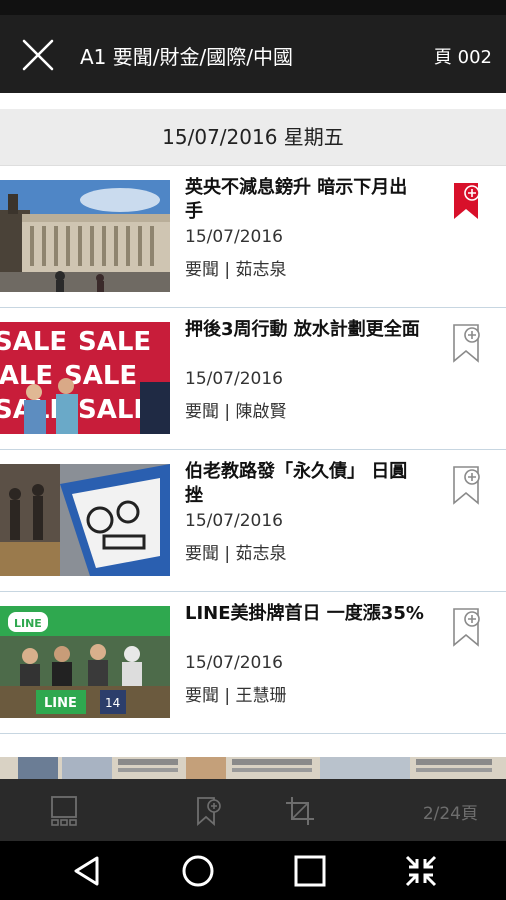 This screenshot has width=506, height=900. What do you see at coordinates (310, 871) in the screenshot?
I see `recents-icon` at bounding box center [310, 871].